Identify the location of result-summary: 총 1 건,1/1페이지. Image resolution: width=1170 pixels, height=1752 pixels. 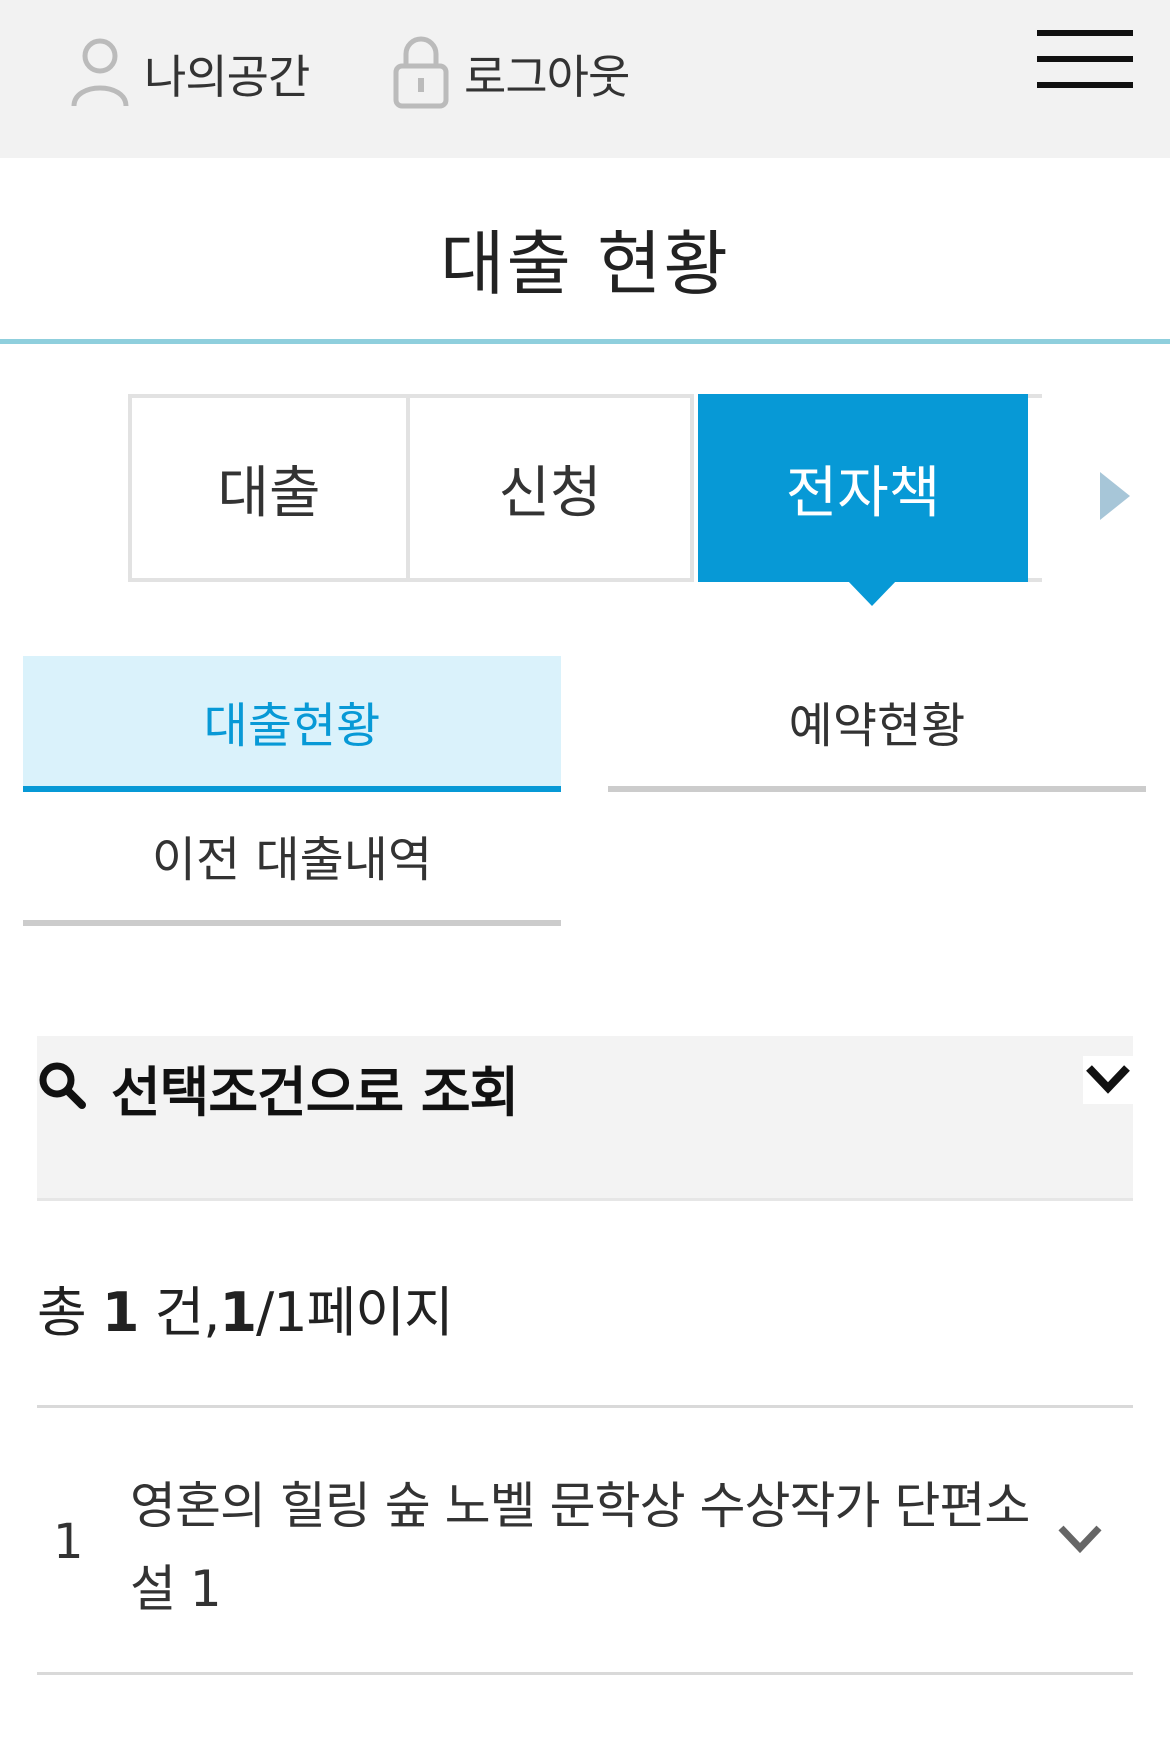
(245, 1307).